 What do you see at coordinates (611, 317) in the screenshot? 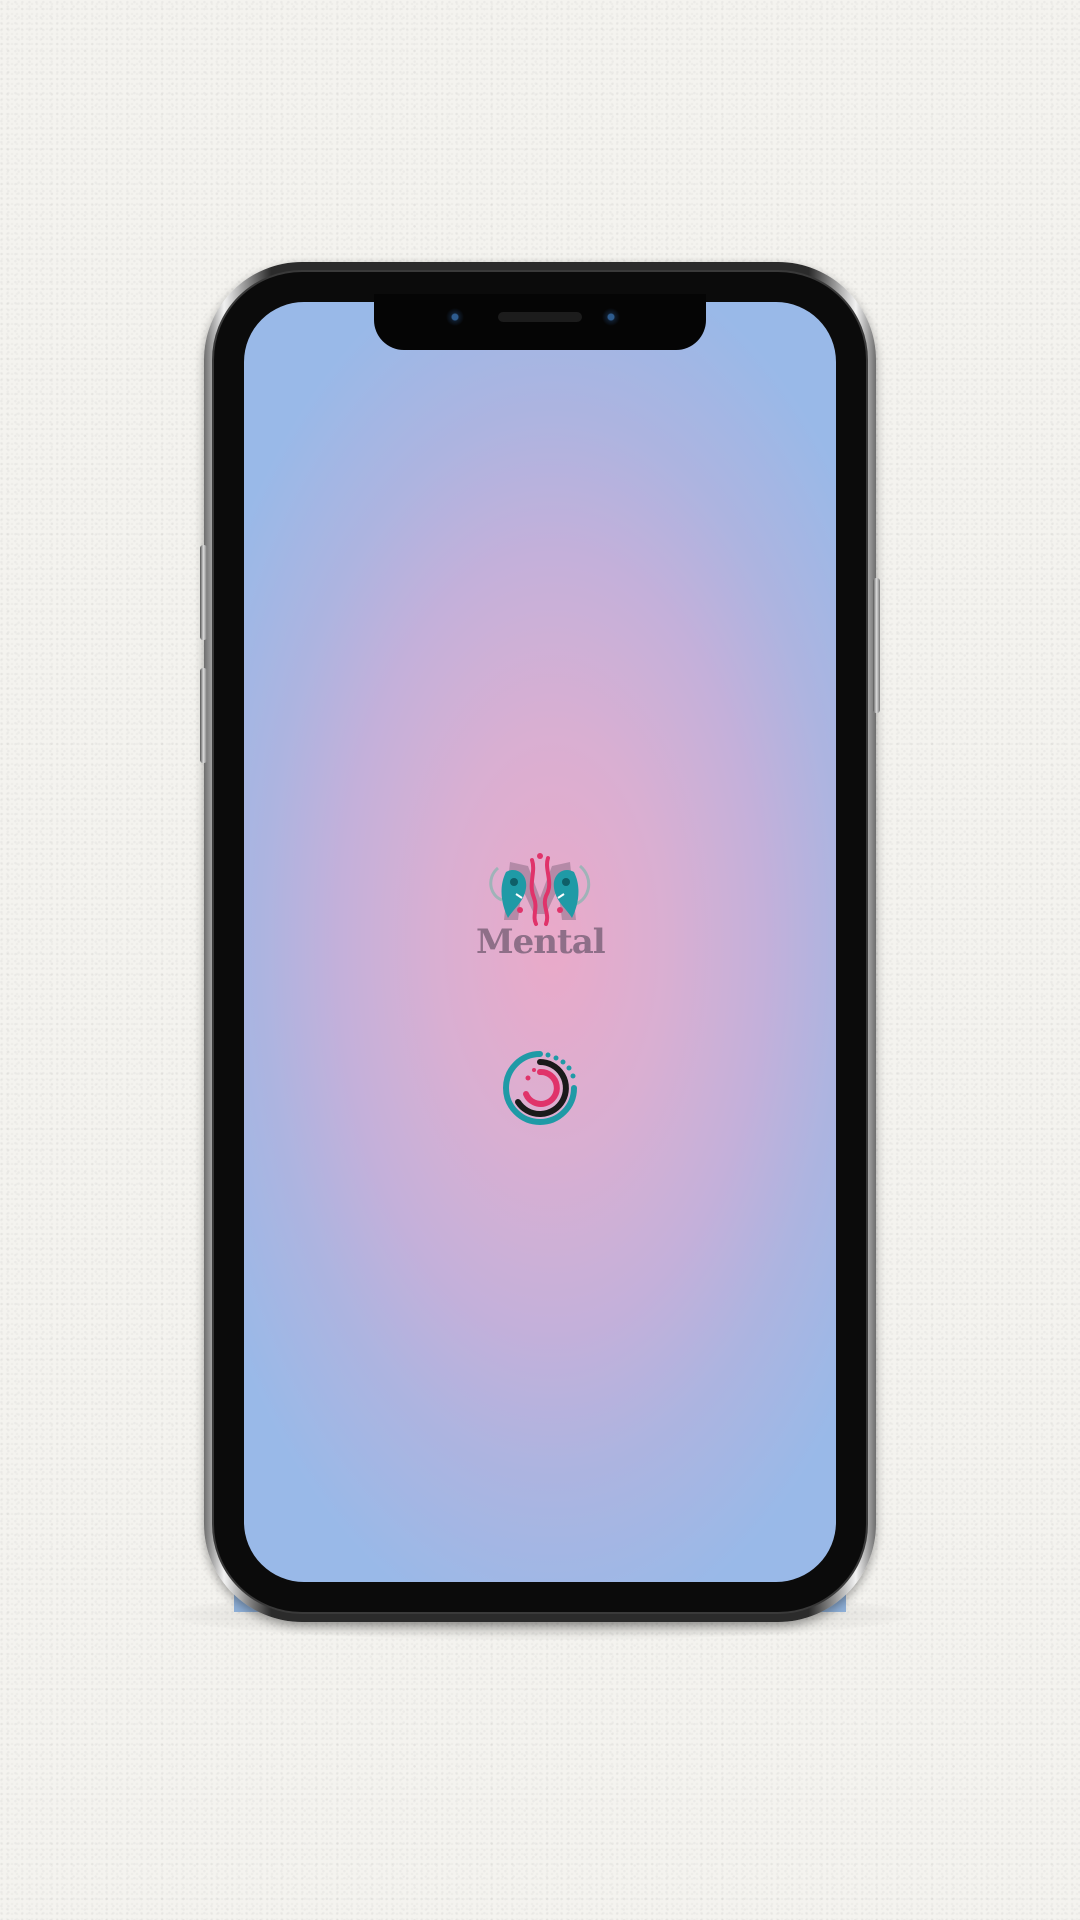
I see `sensor-icon` at bounding box center [611, 317].